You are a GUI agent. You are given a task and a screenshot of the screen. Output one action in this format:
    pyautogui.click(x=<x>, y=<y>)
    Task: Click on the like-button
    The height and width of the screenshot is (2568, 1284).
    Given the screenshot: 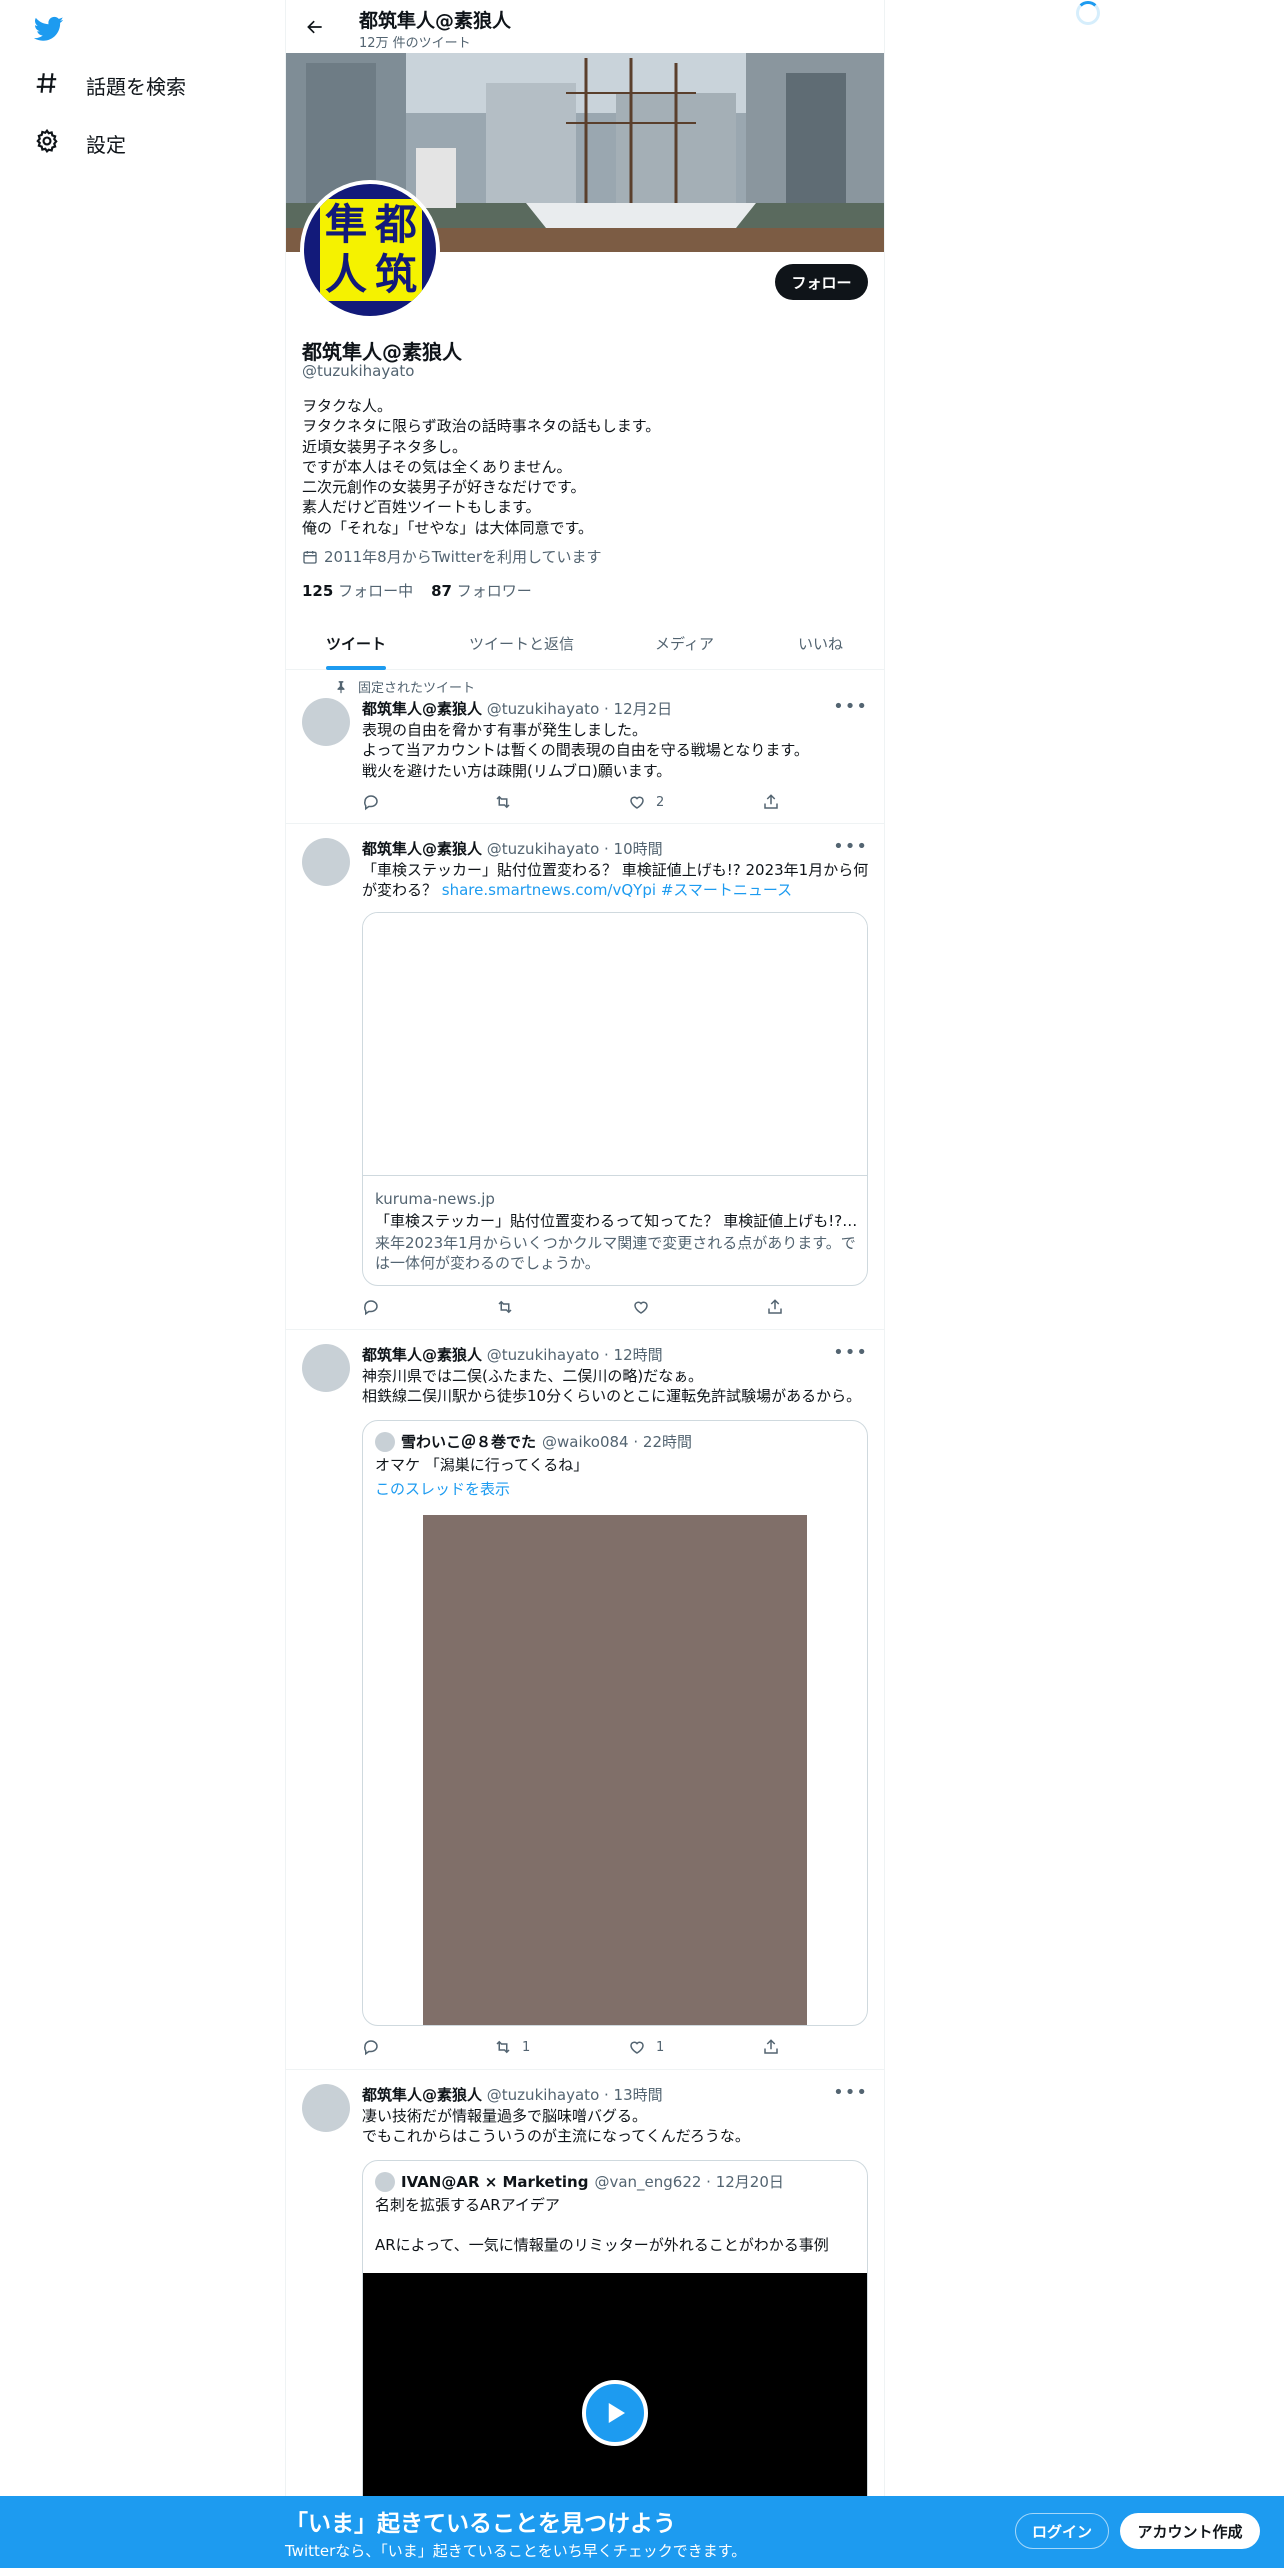 What is the action you would take?
    pyautogui.click(x=646, y=1307)
    